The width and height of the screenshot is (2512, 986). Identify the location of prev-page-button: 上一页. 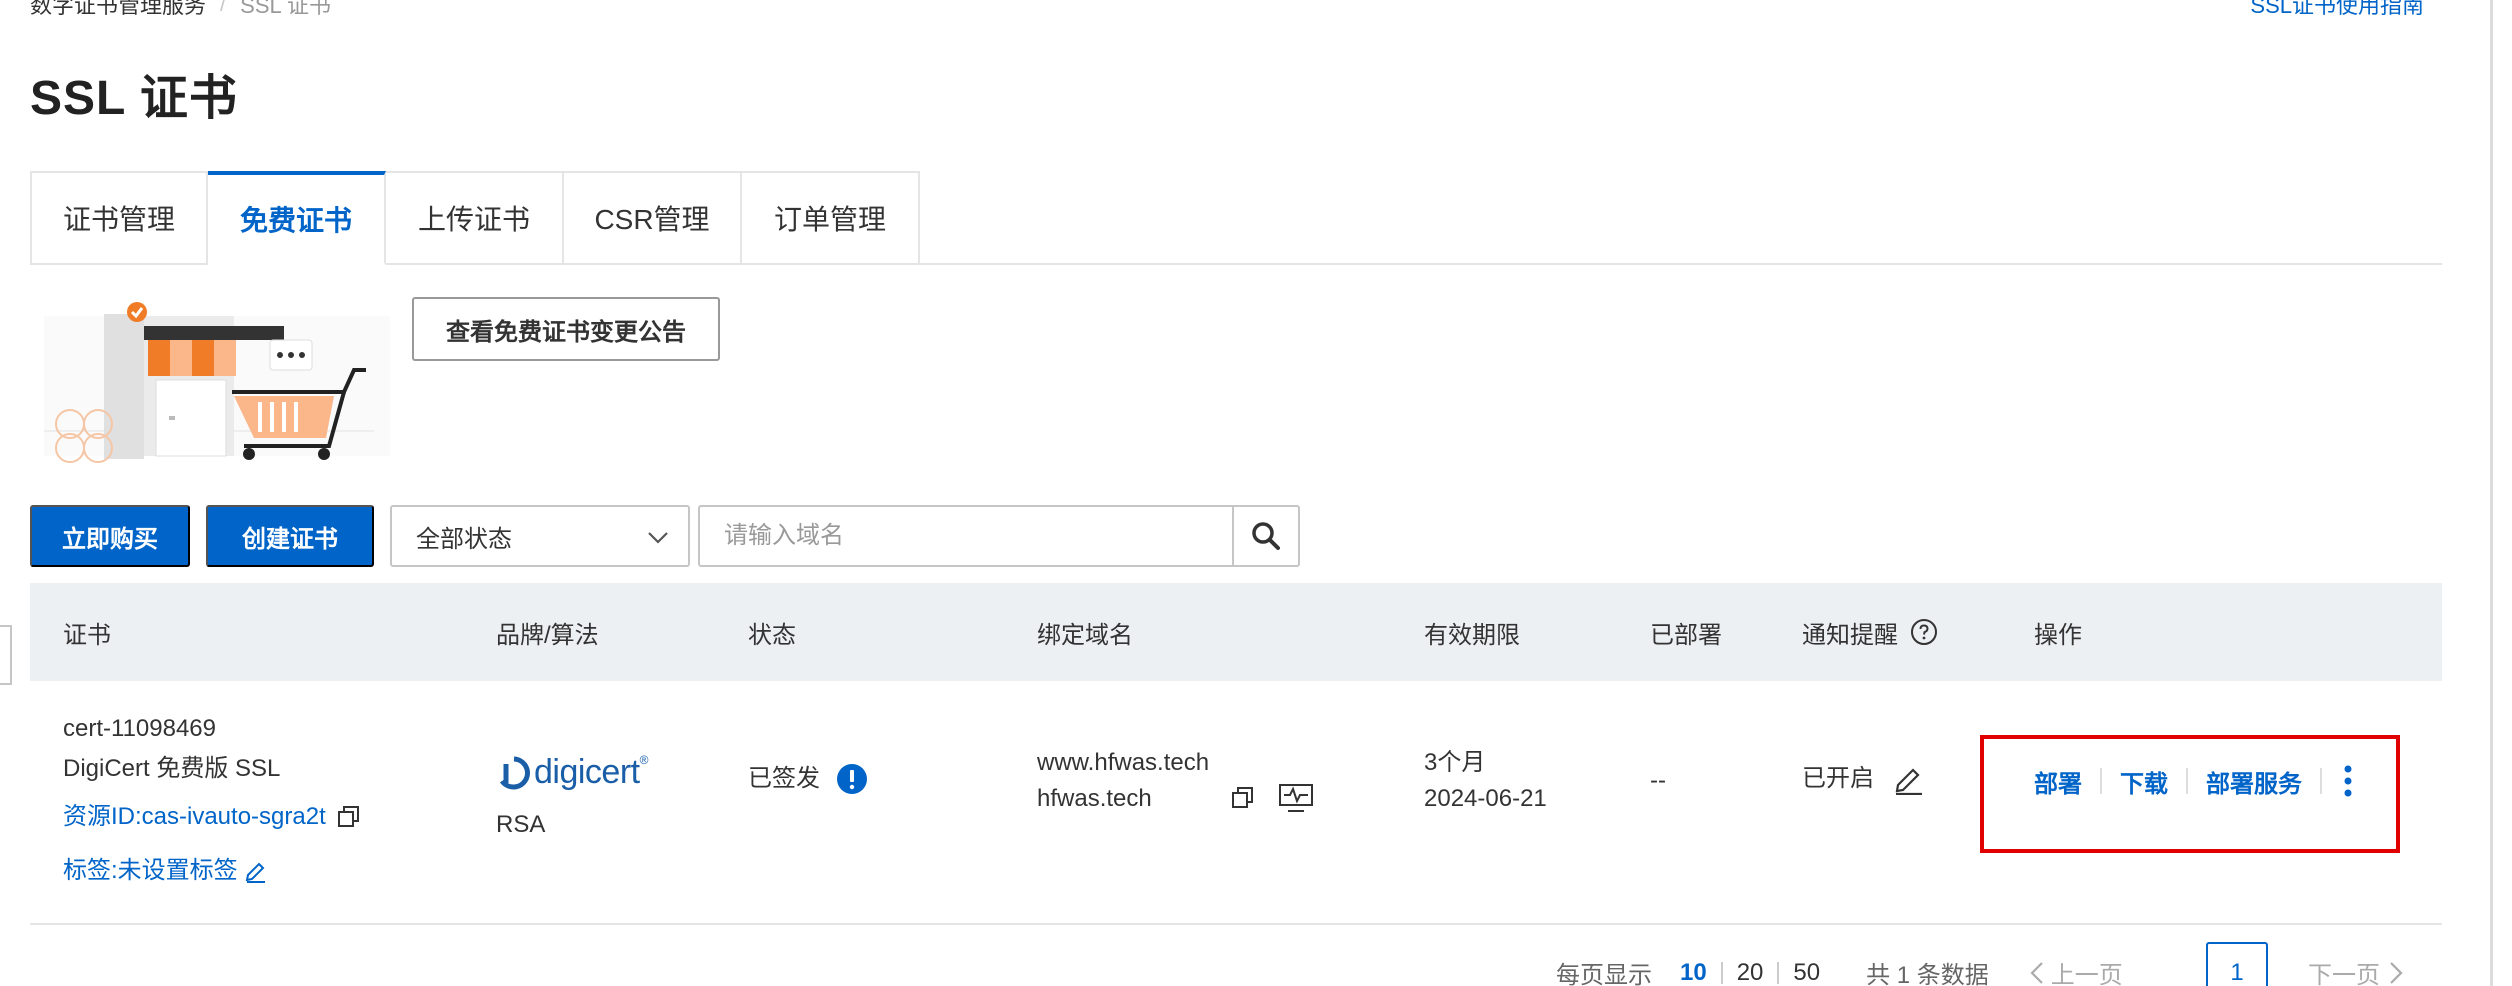
(2076, 970).